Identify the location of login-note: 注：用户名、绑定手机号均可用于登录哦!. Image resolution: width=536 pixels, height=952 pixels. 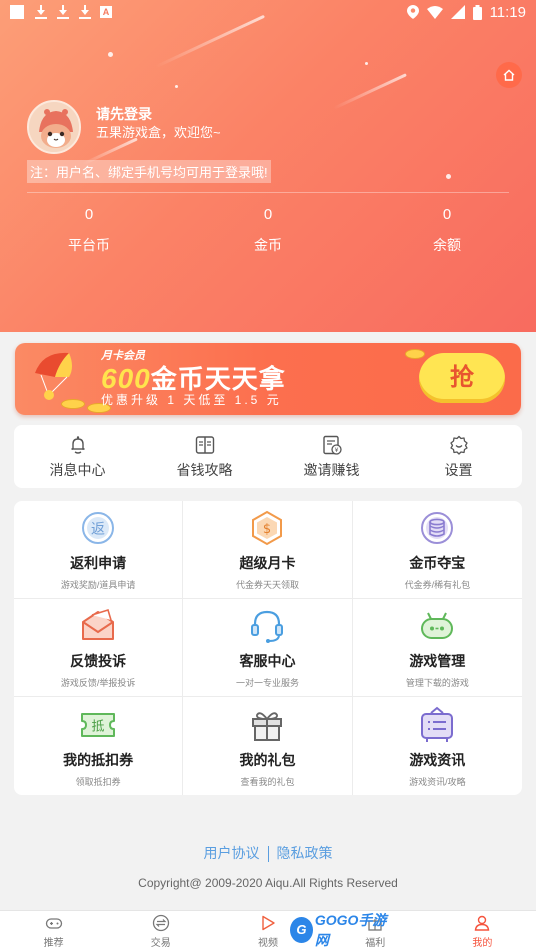
(149, 171).